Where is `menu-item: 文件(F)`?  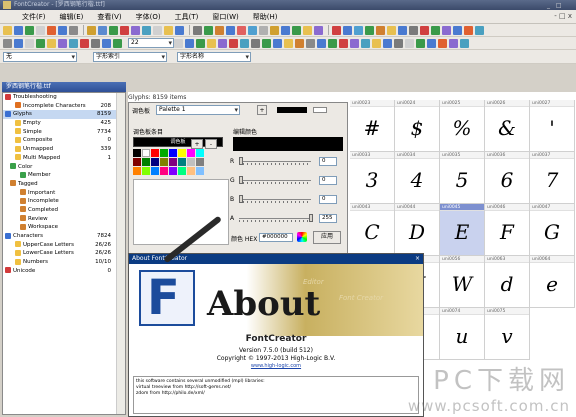 menu-item: 文件(F) is located at coordinates (34, 17).